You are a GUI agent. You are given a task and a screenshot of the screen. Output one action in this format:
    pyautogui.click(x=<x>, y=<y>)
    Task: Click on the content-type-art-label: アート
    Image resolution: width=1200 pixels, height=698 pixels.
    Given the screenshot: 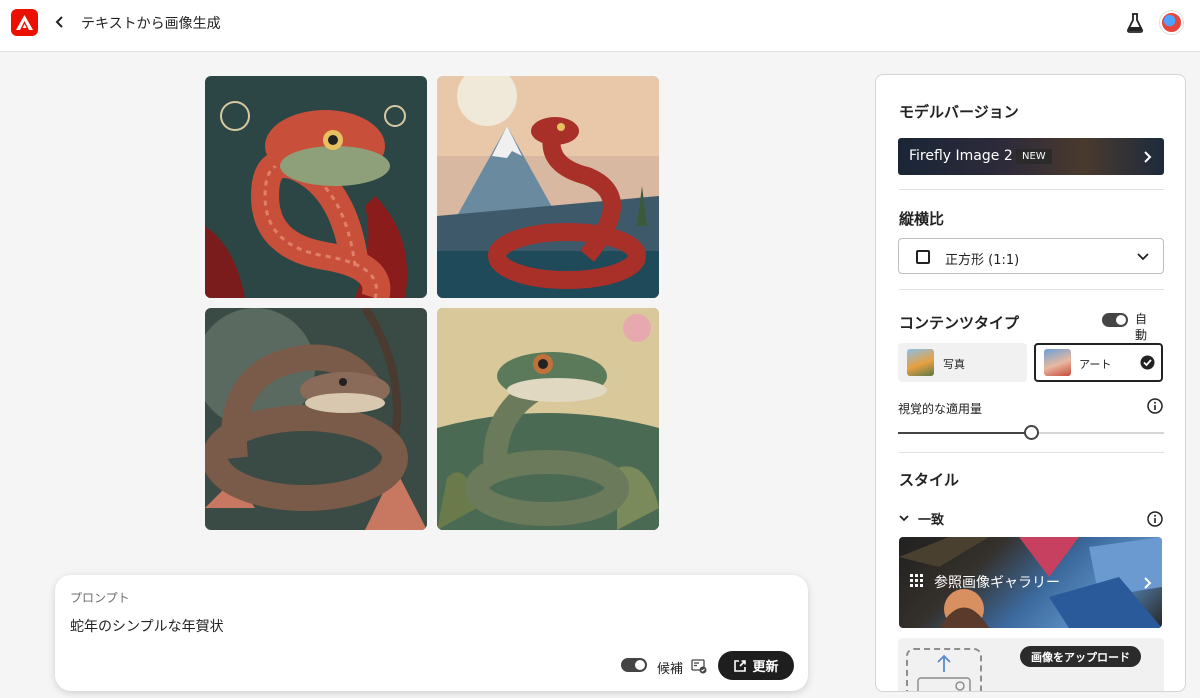 What is the action you would take?
    pyautogui.click(x=1095, y=364)
    